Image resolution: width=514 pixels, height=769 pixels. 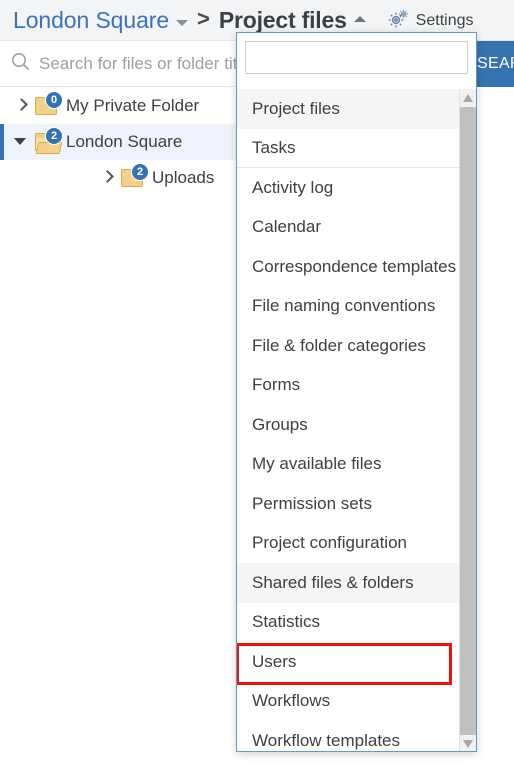 I want to click on dropdown-item-label: Statistics, so click(x=286, y=622).